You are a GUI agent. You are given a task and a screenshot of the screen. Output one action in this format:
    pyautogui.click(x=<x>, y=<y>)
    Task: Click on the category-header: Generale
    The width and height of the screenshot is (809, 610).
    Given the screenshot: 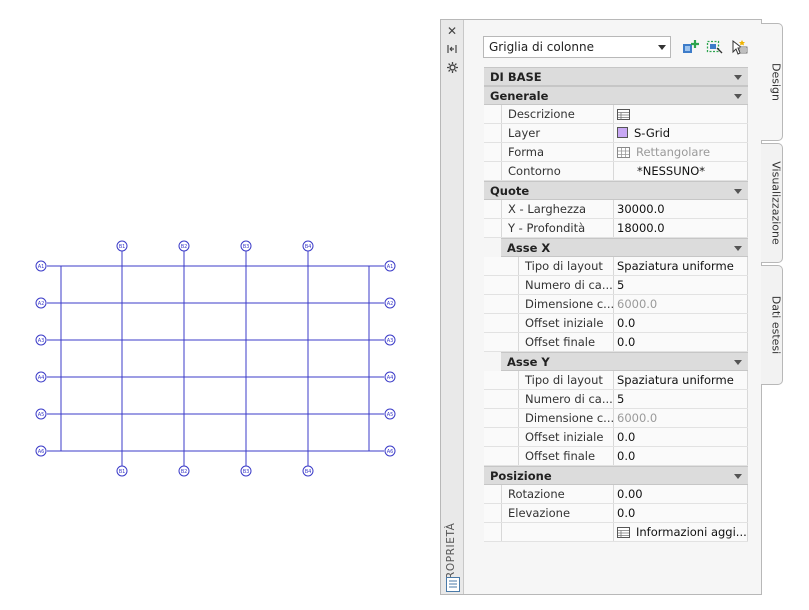 What is the action you would take?
    pyautogui.click(x=616, y=95)
    